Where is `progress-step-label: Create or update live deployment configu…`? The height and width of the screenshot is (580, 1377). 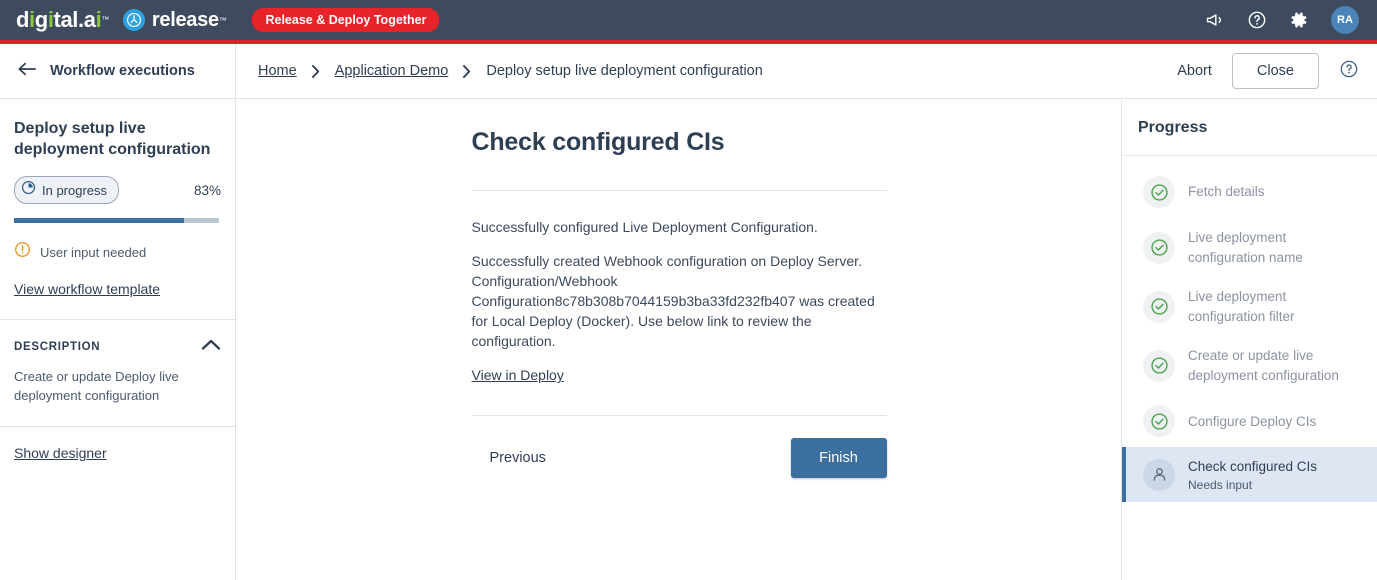
progress-step-label: Create or update live deployment configu… is located at coordinates (1263, 365).